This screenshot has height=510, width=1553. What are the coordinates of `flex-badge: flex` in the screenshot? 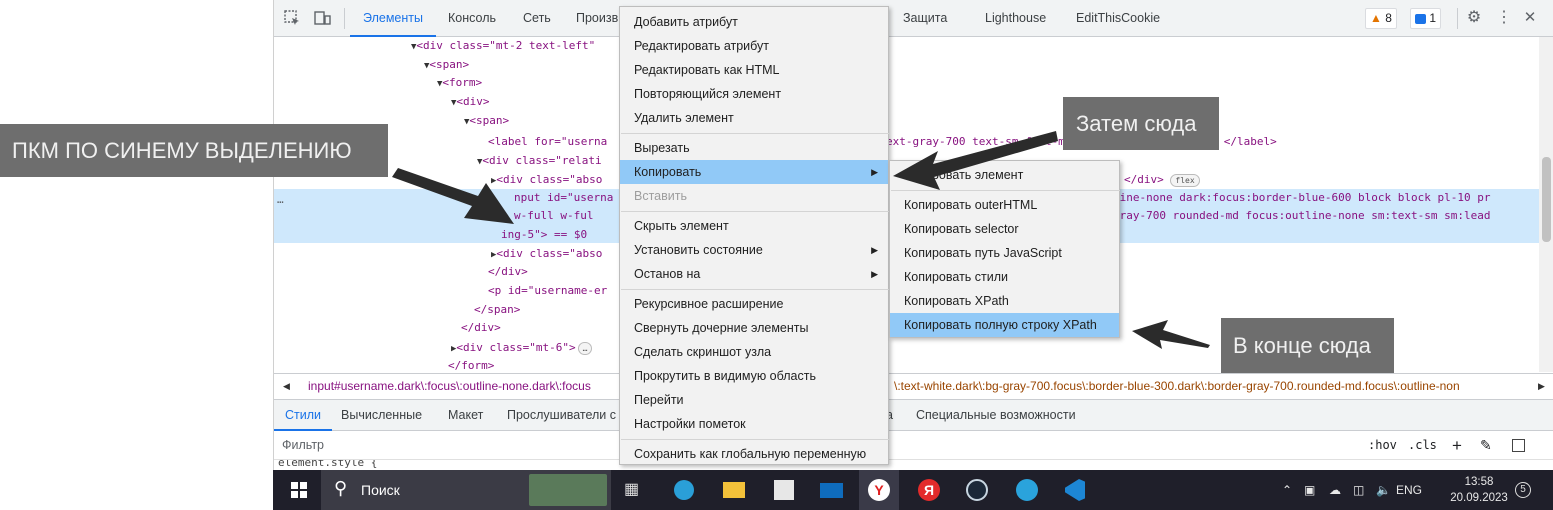 It's located at (1185, 180).